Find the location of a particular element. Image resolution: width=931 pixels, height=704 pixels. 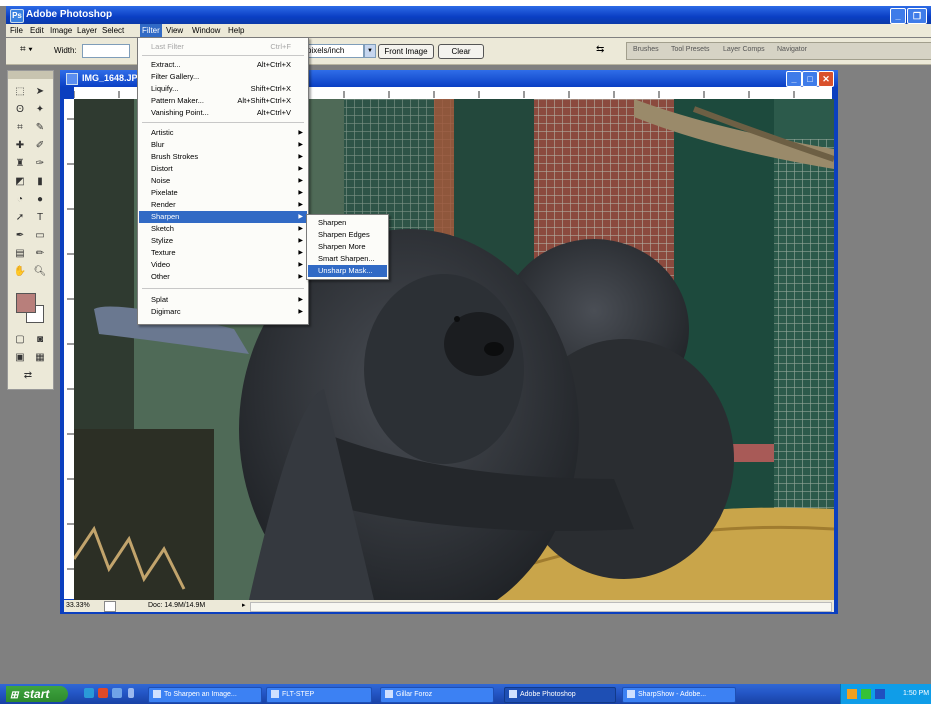

path-selection-tool-icon: ➚ is located at coordinates (20, 218).